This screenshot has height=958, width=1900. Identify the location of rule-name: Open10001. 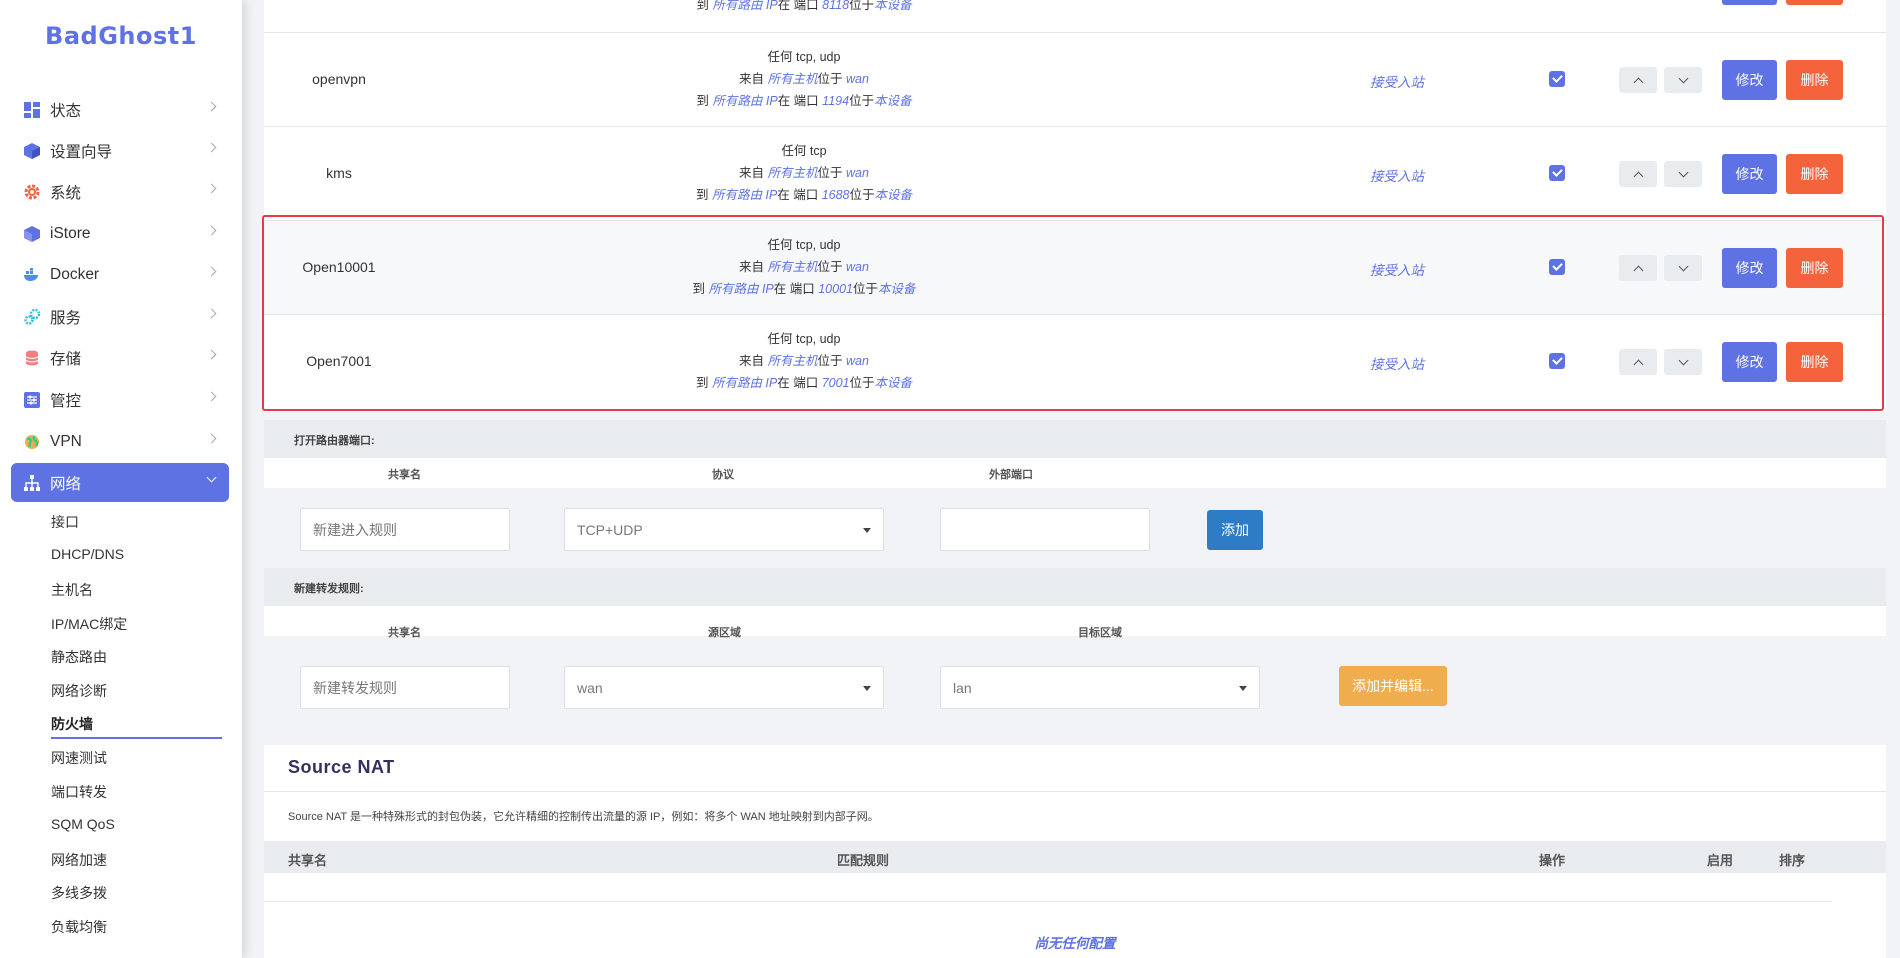
(339, 267).